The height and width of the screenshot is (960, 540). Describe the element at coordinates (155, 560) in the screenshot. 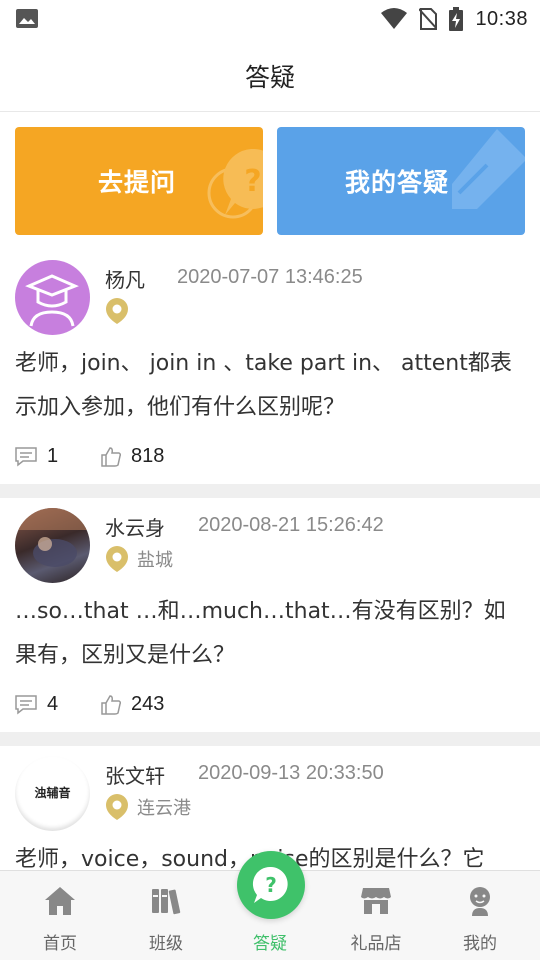

I see `location-text: 盐城` at that location.